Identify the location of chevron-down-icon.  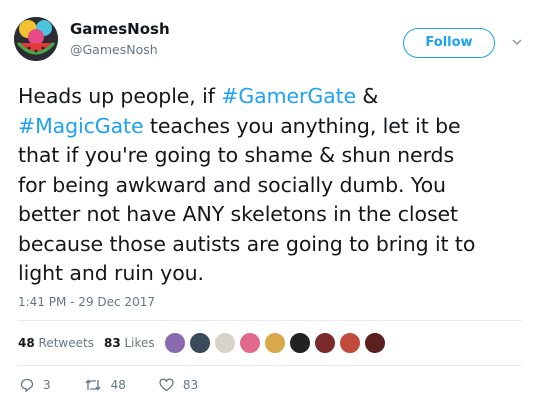
(517, 42).